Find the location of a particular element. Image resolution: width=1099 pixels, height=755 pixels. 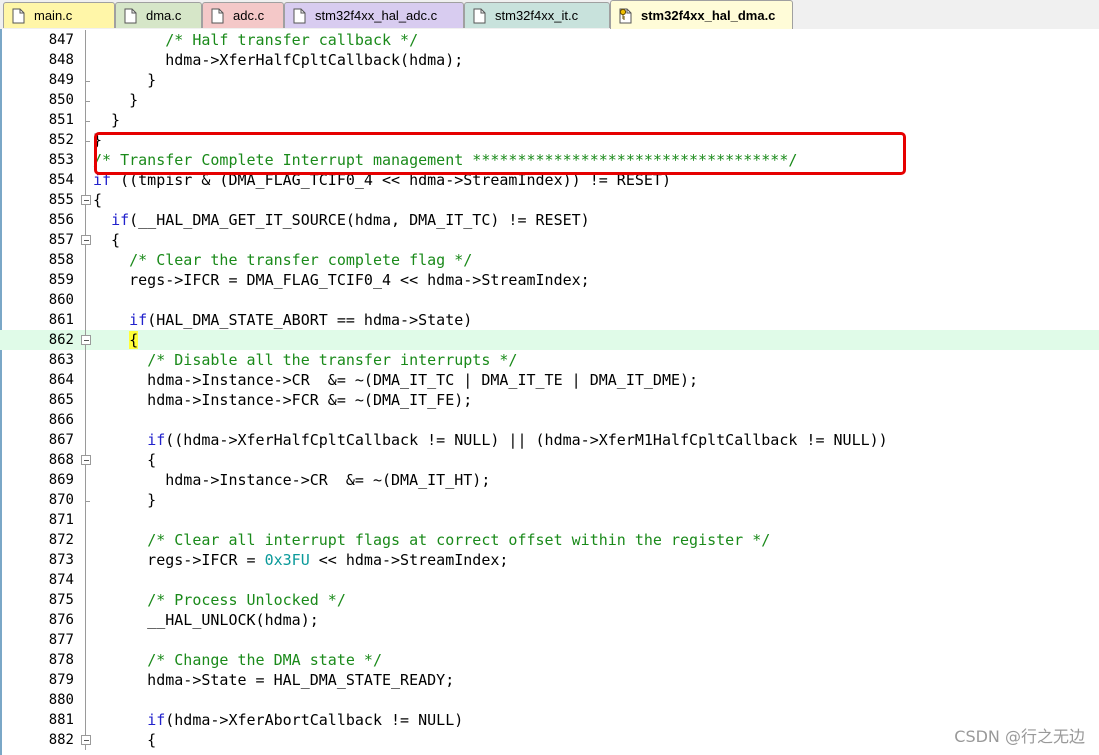

code-line: 855 { is located at coordinates (549, 200).